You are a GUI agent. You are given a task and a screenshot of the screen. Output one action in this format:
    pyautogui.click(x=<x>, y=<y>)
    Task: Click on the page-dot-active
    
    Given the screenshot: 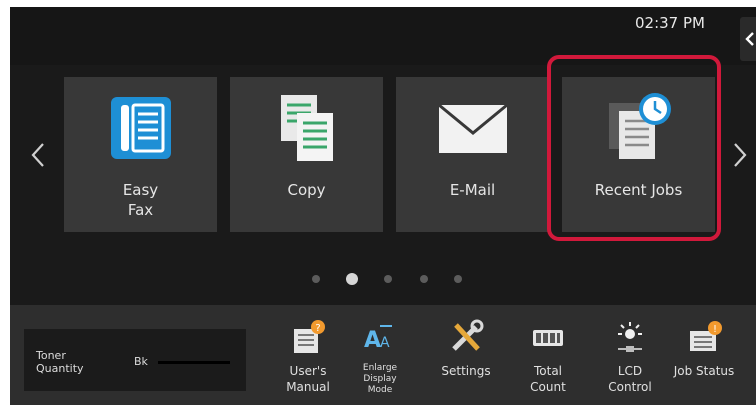 What is the action you would take?
    pyautogui.click(x=352, y=279)
    